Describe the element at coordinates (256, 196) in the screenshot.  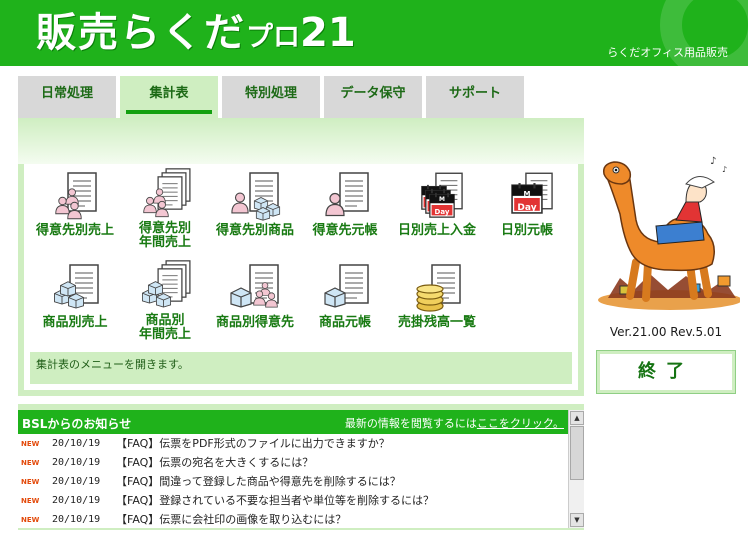
I see `people-boxes-report-icon` at that location.